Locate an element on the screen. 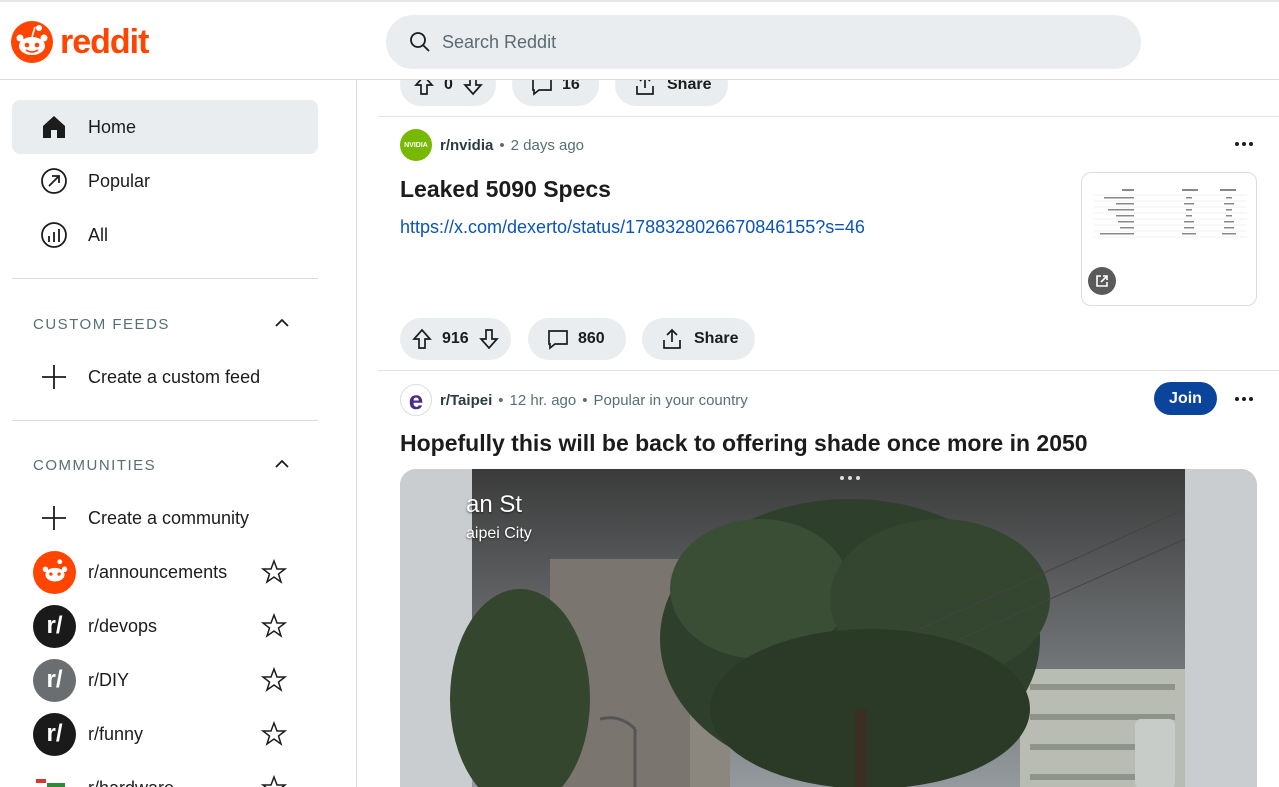  vote-buttons: 0 is located at coordinates (448, 93).